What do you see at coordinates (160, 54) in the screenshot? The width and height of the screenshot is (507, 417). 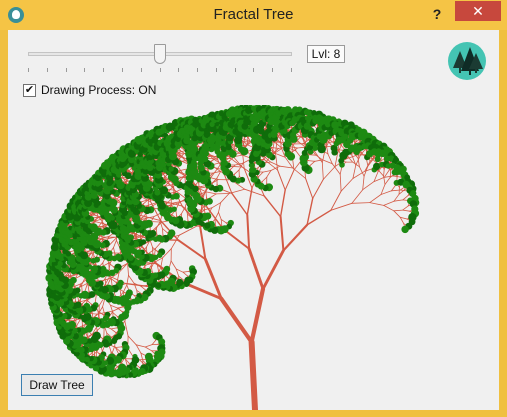 I see `level-slider-thumb` at bounding box center [160, 54].